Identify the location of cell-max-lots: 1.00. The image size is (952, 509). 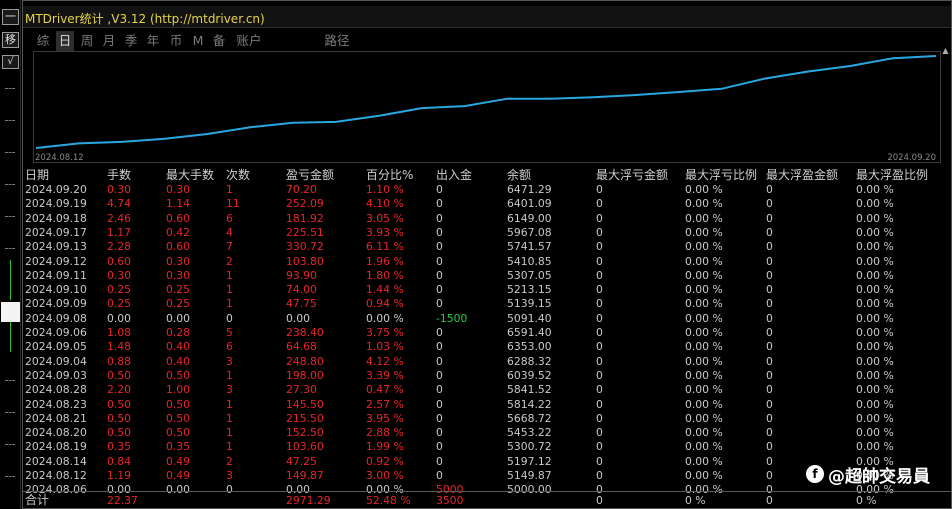
(178, 390).